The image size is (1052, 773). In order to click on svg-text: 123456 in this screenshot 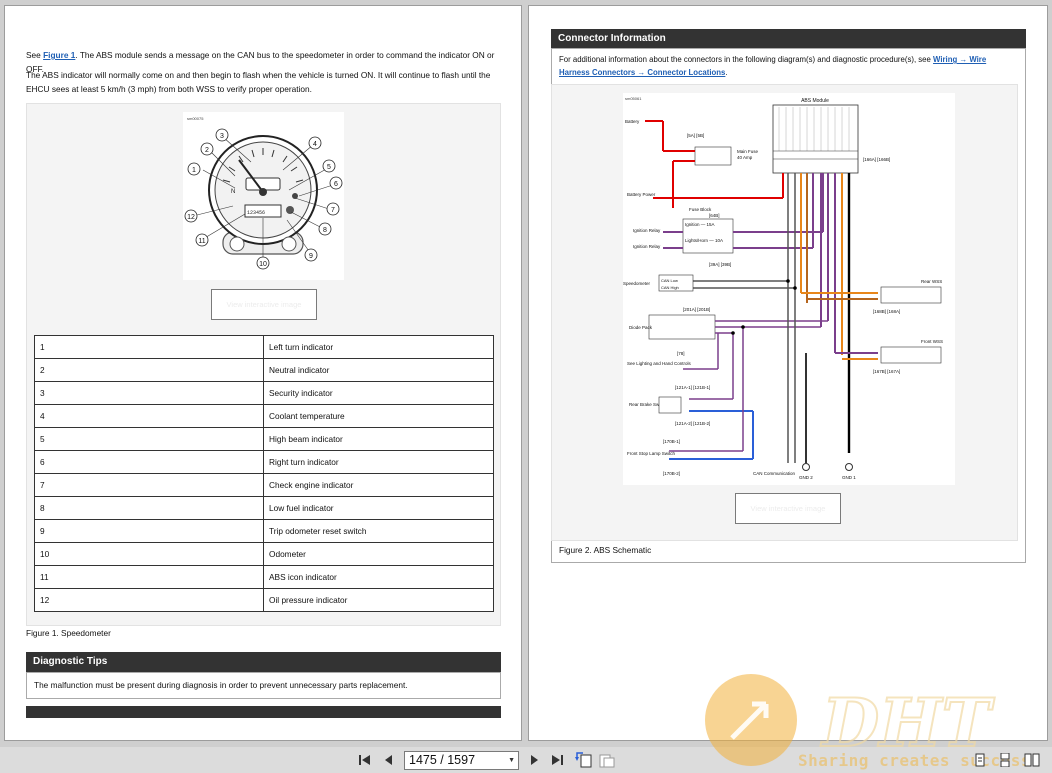, I will do `click(256, 213)`.